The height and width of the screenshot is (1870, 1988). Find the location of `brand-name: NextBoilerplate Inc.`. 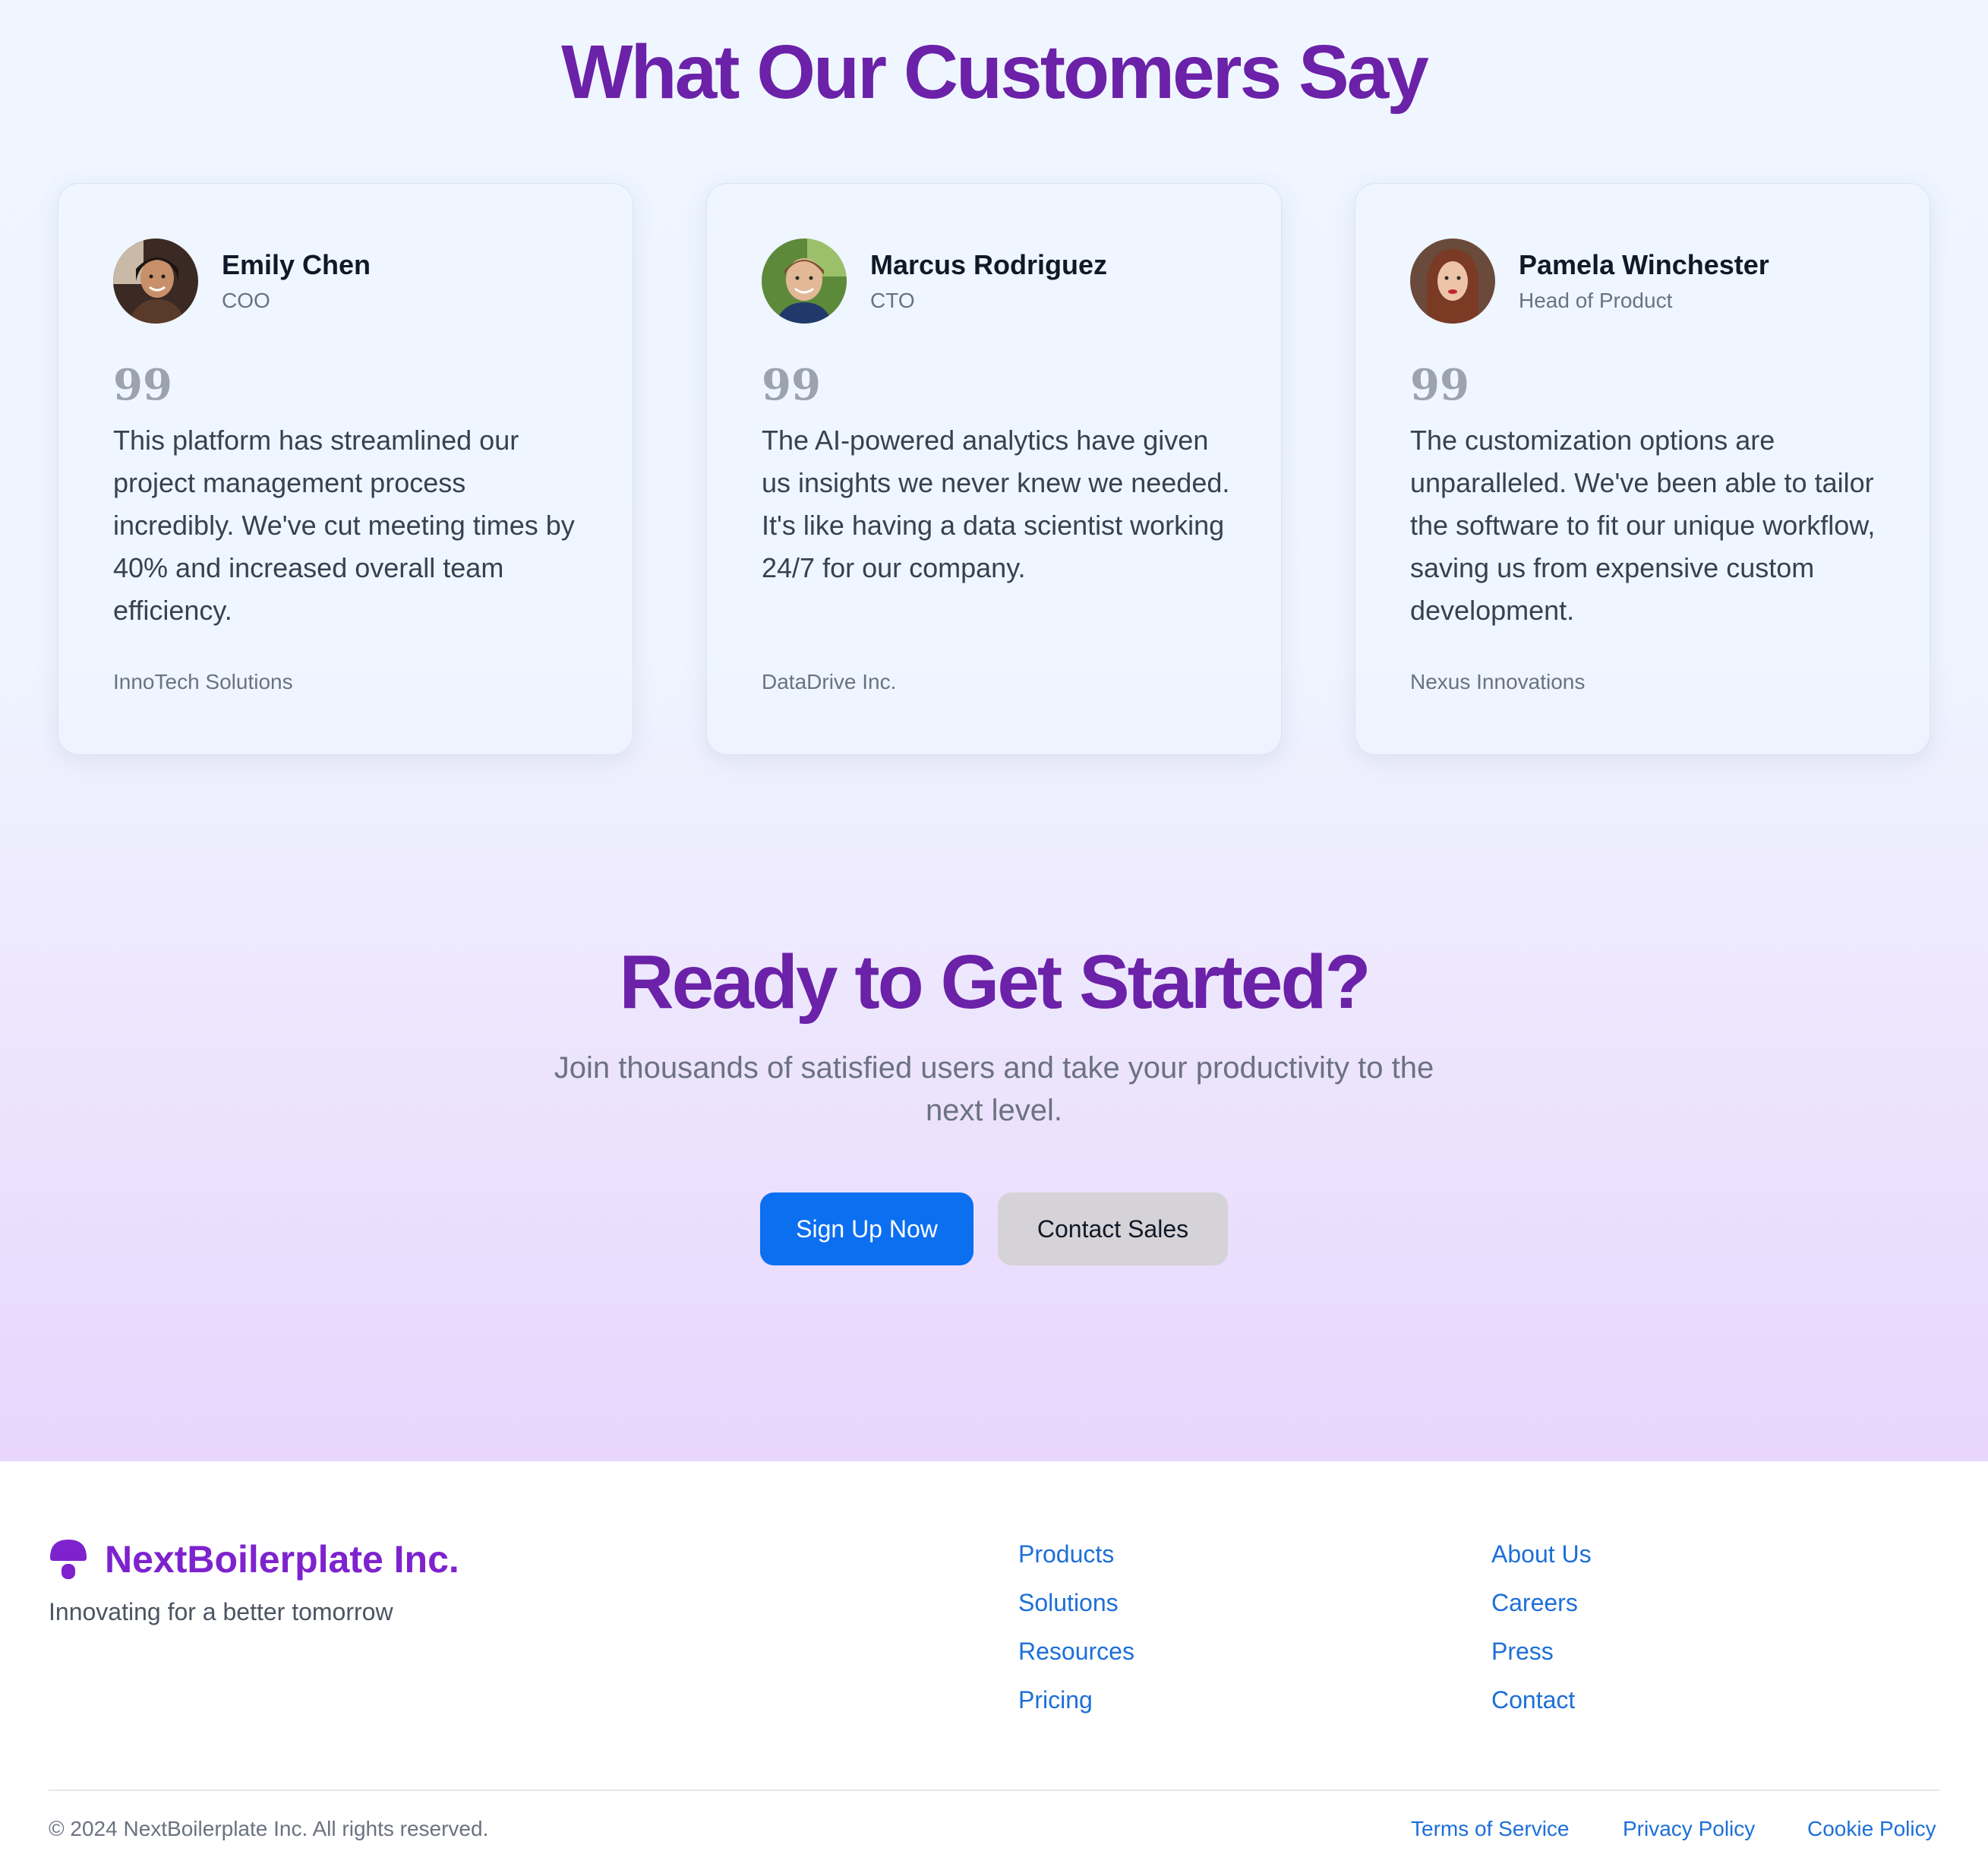

brand-name: NextBoilerplate Inc. is located at coordinates (282, 1560).